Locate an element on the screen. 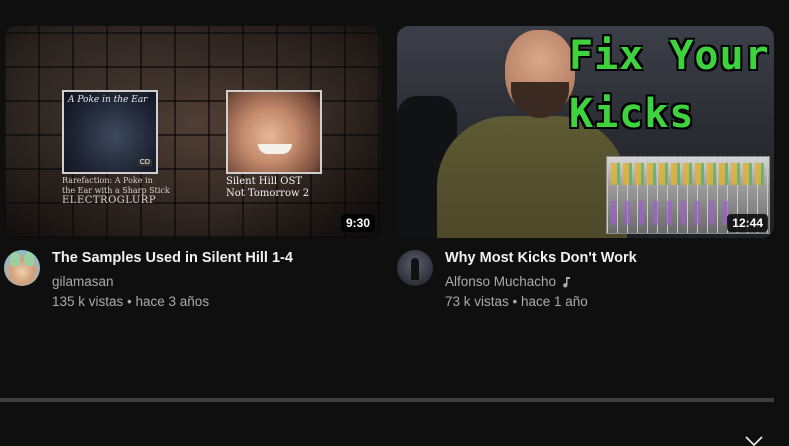 This screenshot has height=446, width=789. section-divider is located at coordinates (387, 400).